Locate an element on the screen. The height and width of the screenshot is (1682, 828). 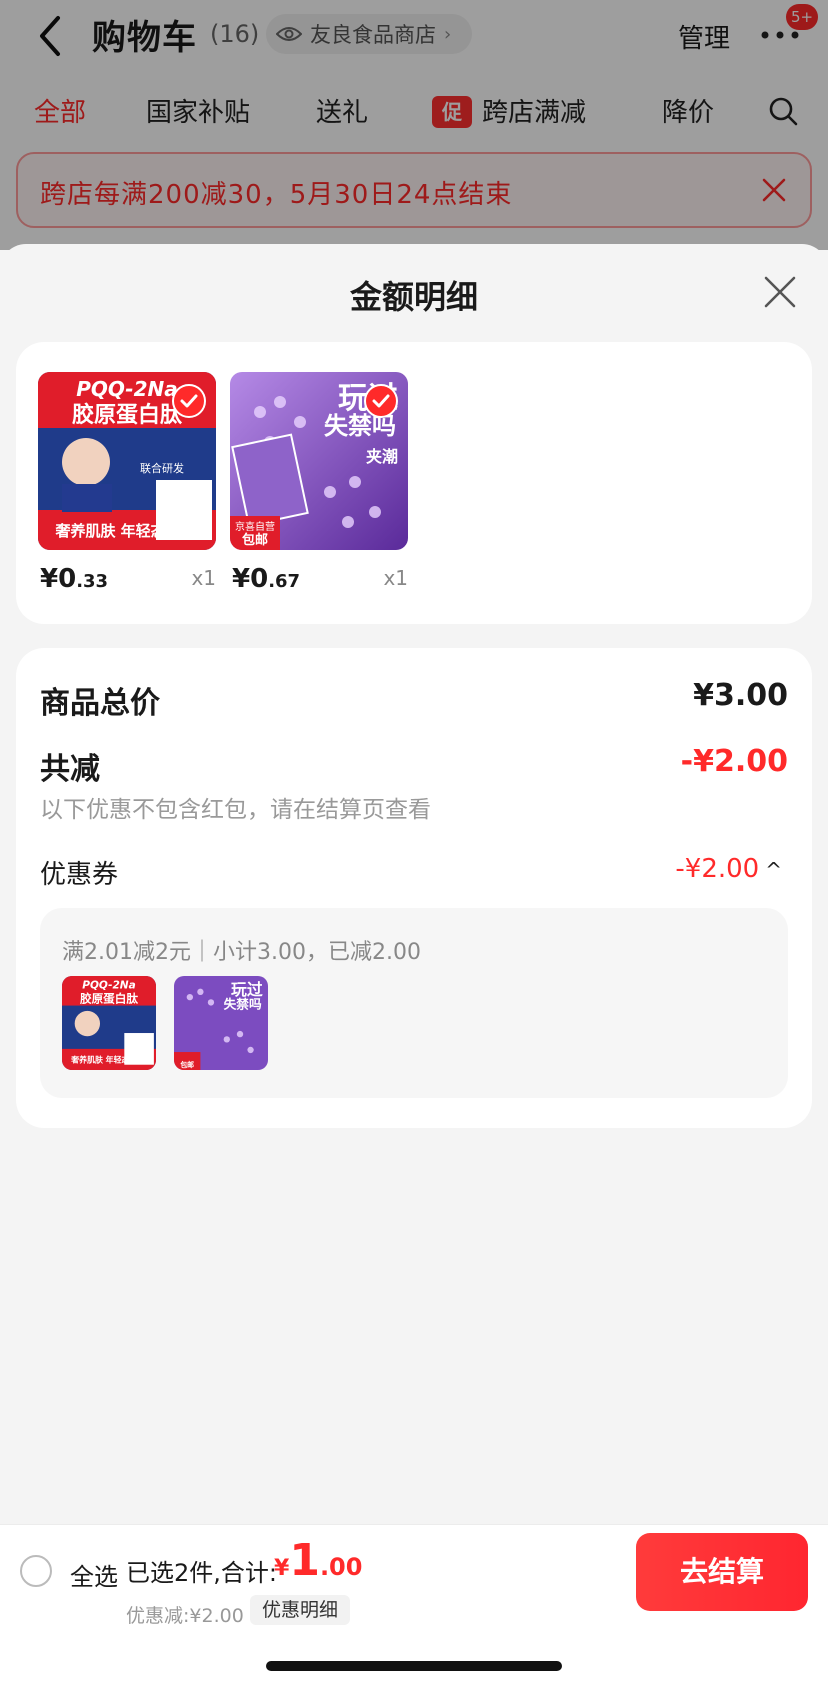
product-image-text: 京喜自营 is located at coordinates (255, 526).